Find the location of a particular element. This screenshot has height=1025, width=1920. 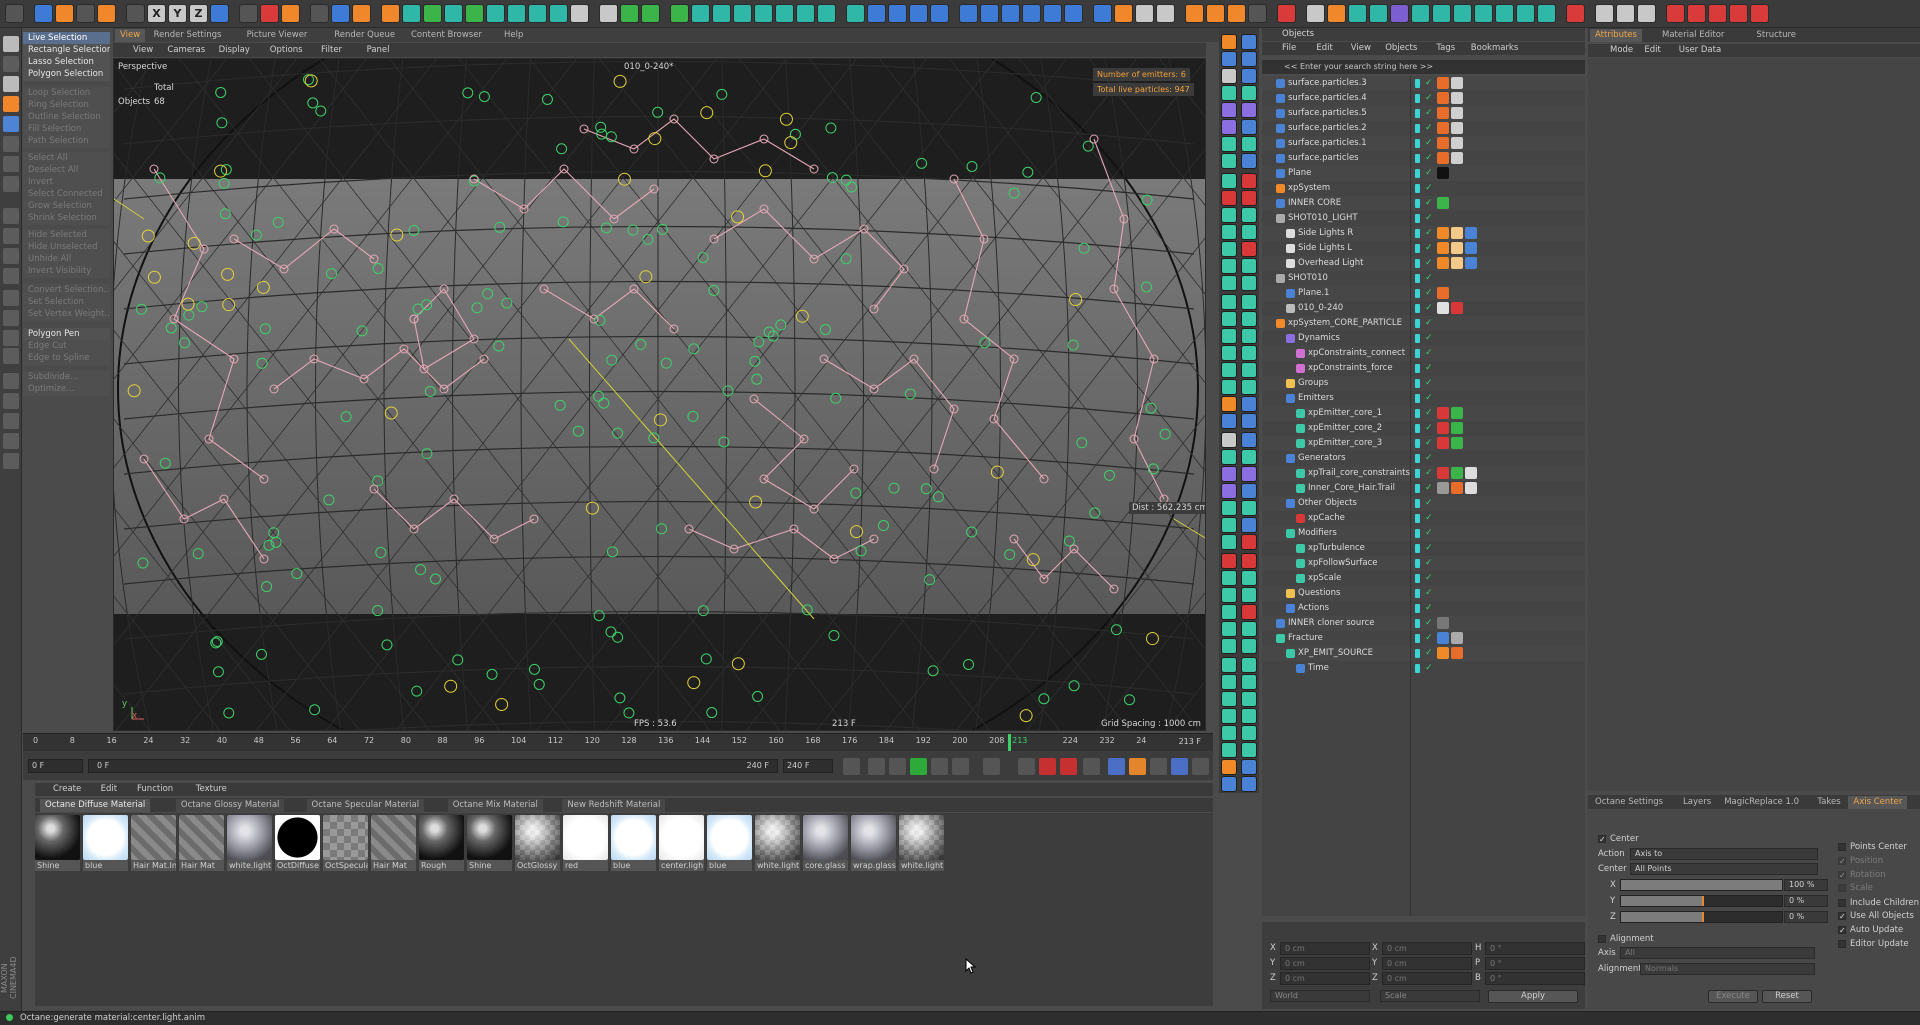

material-swatch: white.light is located at coordinates (777, 843).